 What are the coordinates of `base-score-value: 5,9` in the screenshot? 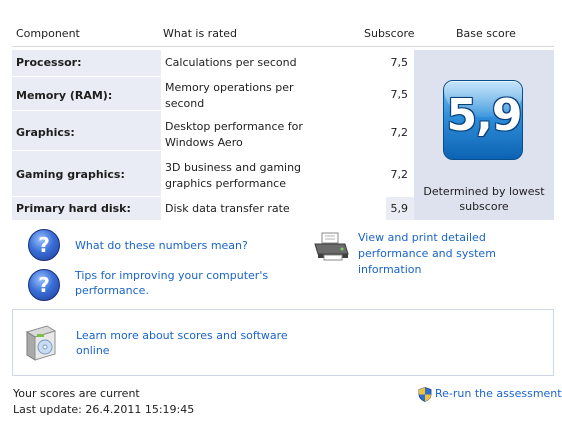 It's located at (484, 115).